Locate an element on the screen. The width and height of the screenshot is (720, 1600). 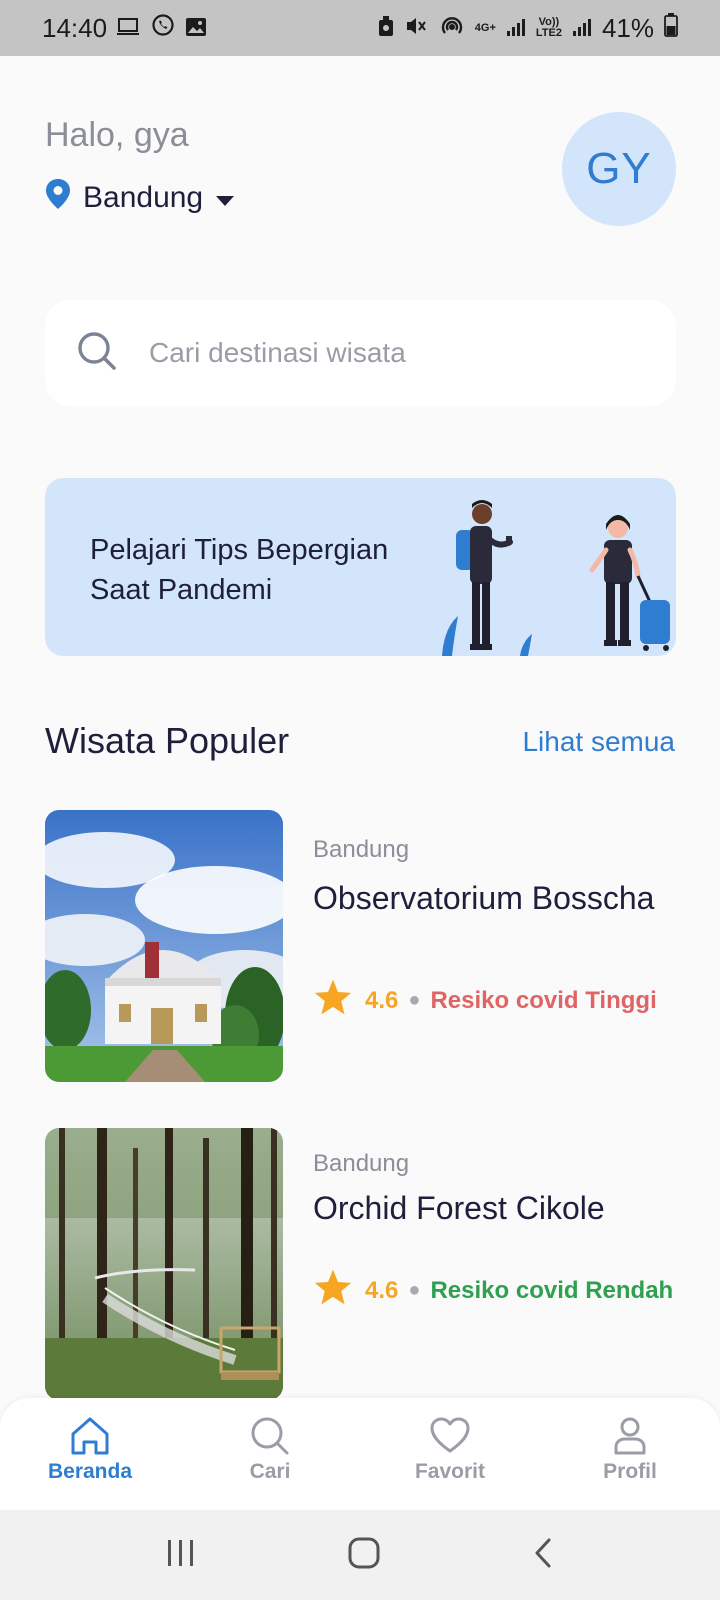
home-icon is located at coordinates (90, 1436).